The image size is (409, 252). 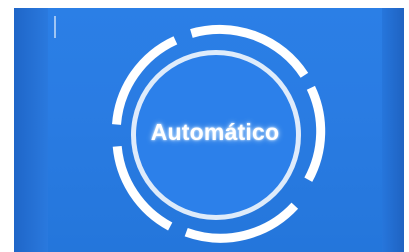 What do you see at coordinates (215, 132) in the screenshot?
I see `mode-label: Automático` at bounding box center [215, 132].